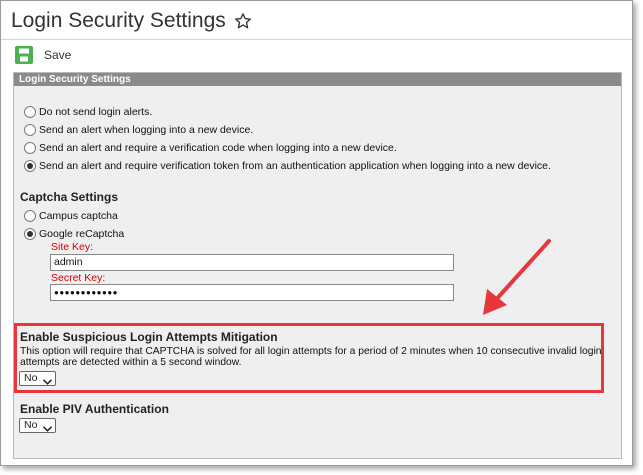 The image size is (643, 475). I want to click on toolbar-divider, so click(316, 39).